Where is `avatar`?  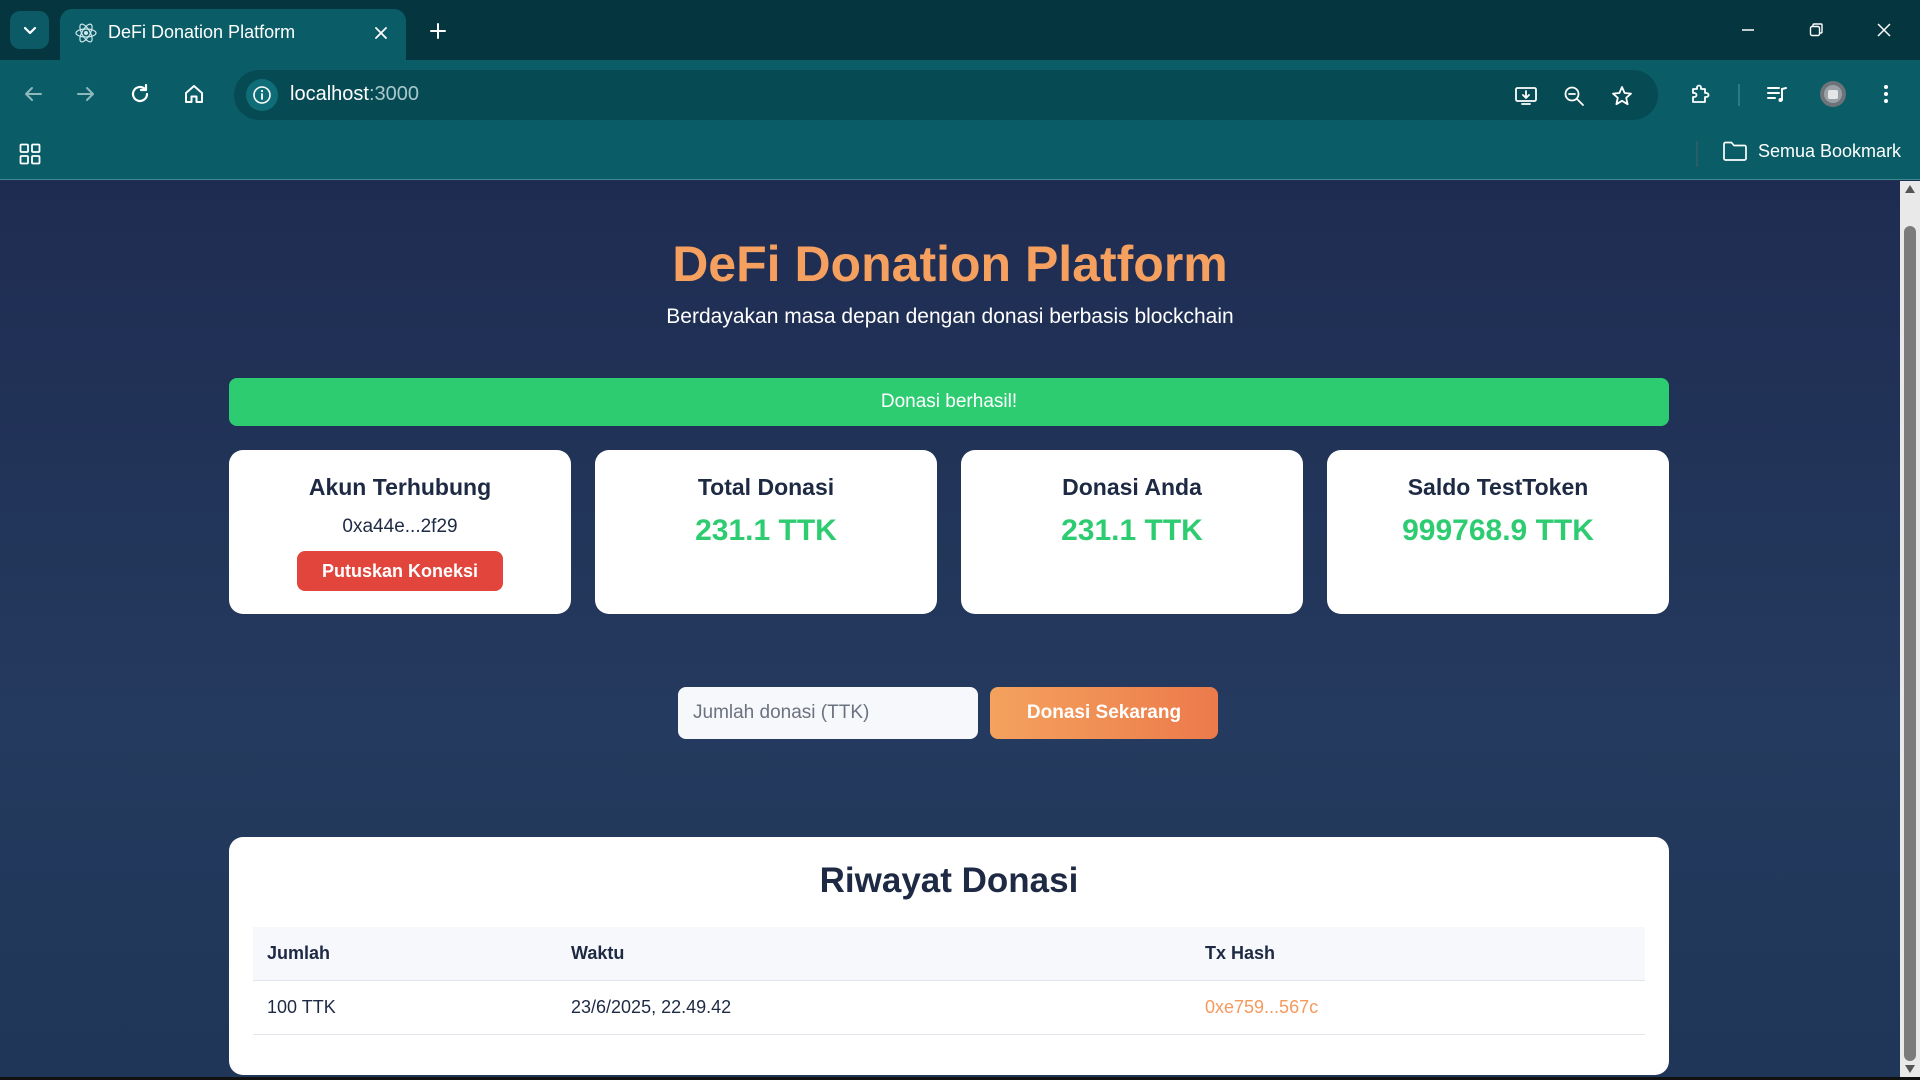
avatar is located at coordinates (1833, 94).